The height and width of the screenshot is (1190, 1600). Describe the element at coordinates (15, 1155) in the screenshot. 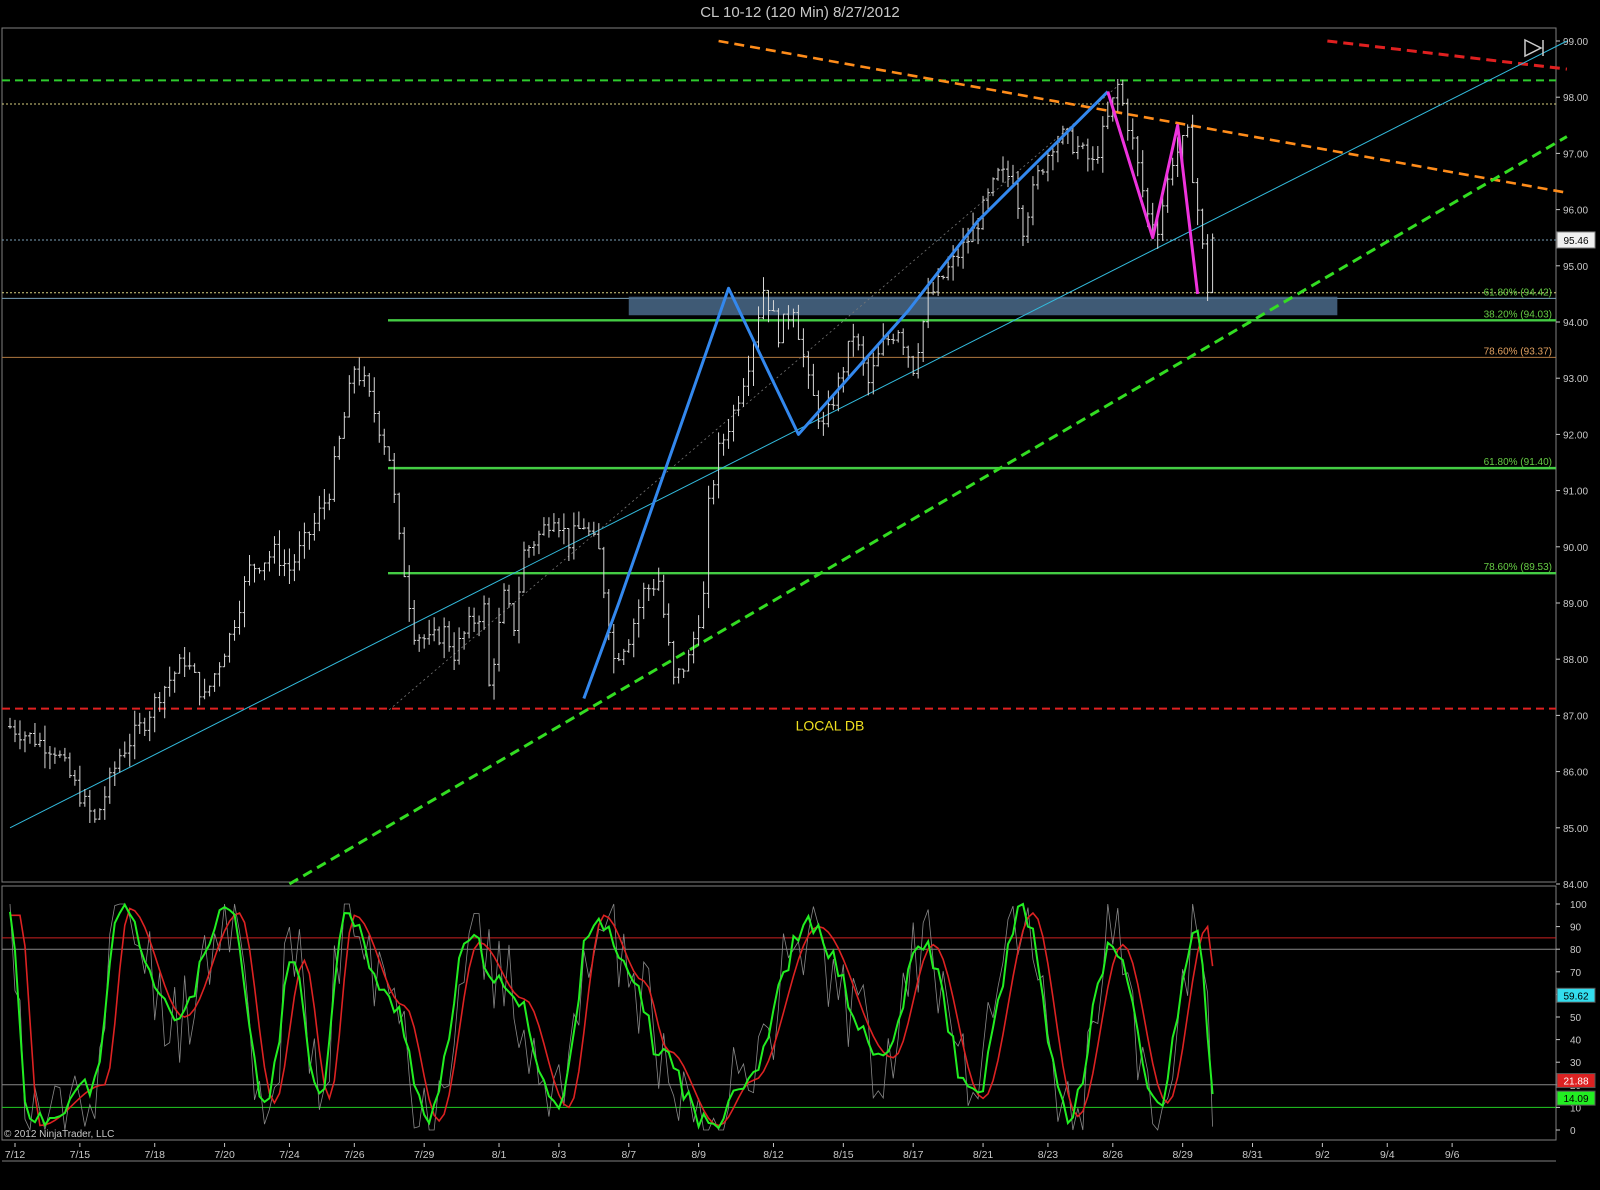

I see `x-tick-label: 7/12` at that location.